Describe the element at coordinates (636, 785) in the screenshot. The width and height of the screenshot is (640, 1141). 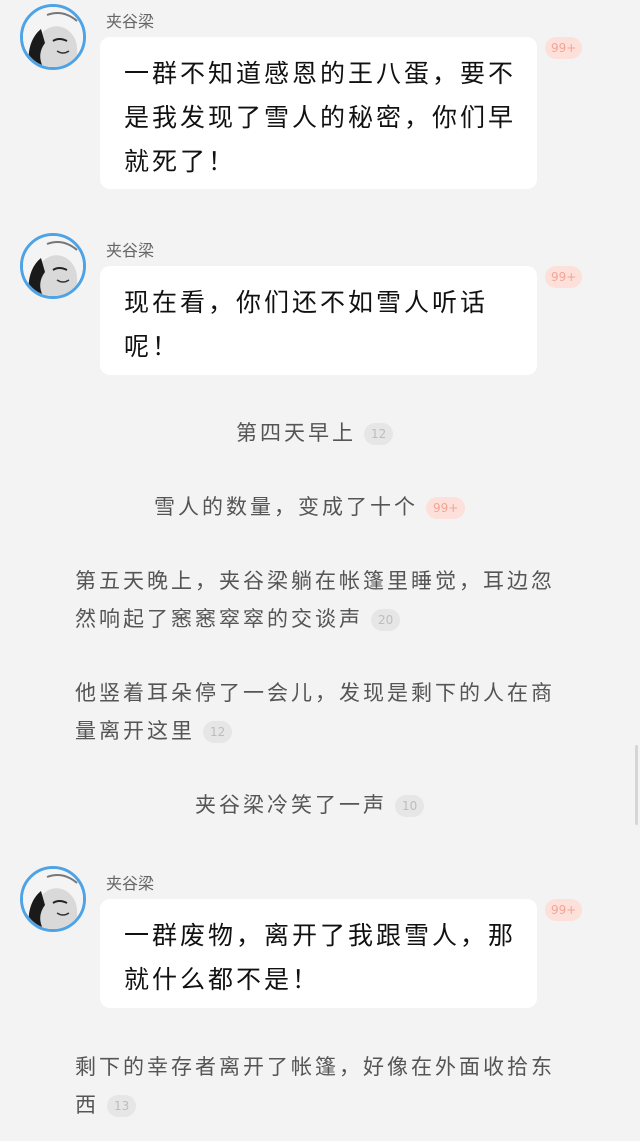
I see `scrollbar` at that location.